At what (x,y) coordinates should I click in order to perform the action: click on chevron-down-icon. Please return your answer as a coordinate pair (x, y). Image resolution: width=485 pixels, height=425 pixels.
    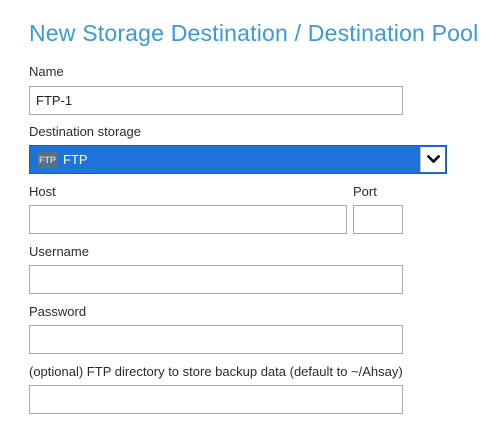
    Looking at the image, I should click on (433, 159).